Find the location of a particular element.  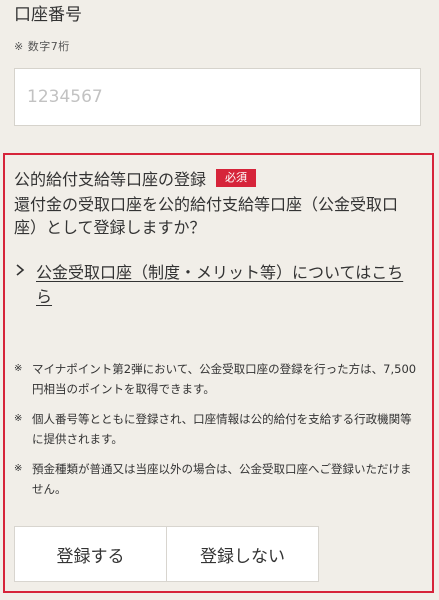

kokin-info-link-row: 公金受取口座（制度・メリット等）についてはこちら is located at coordinates (216, 285).